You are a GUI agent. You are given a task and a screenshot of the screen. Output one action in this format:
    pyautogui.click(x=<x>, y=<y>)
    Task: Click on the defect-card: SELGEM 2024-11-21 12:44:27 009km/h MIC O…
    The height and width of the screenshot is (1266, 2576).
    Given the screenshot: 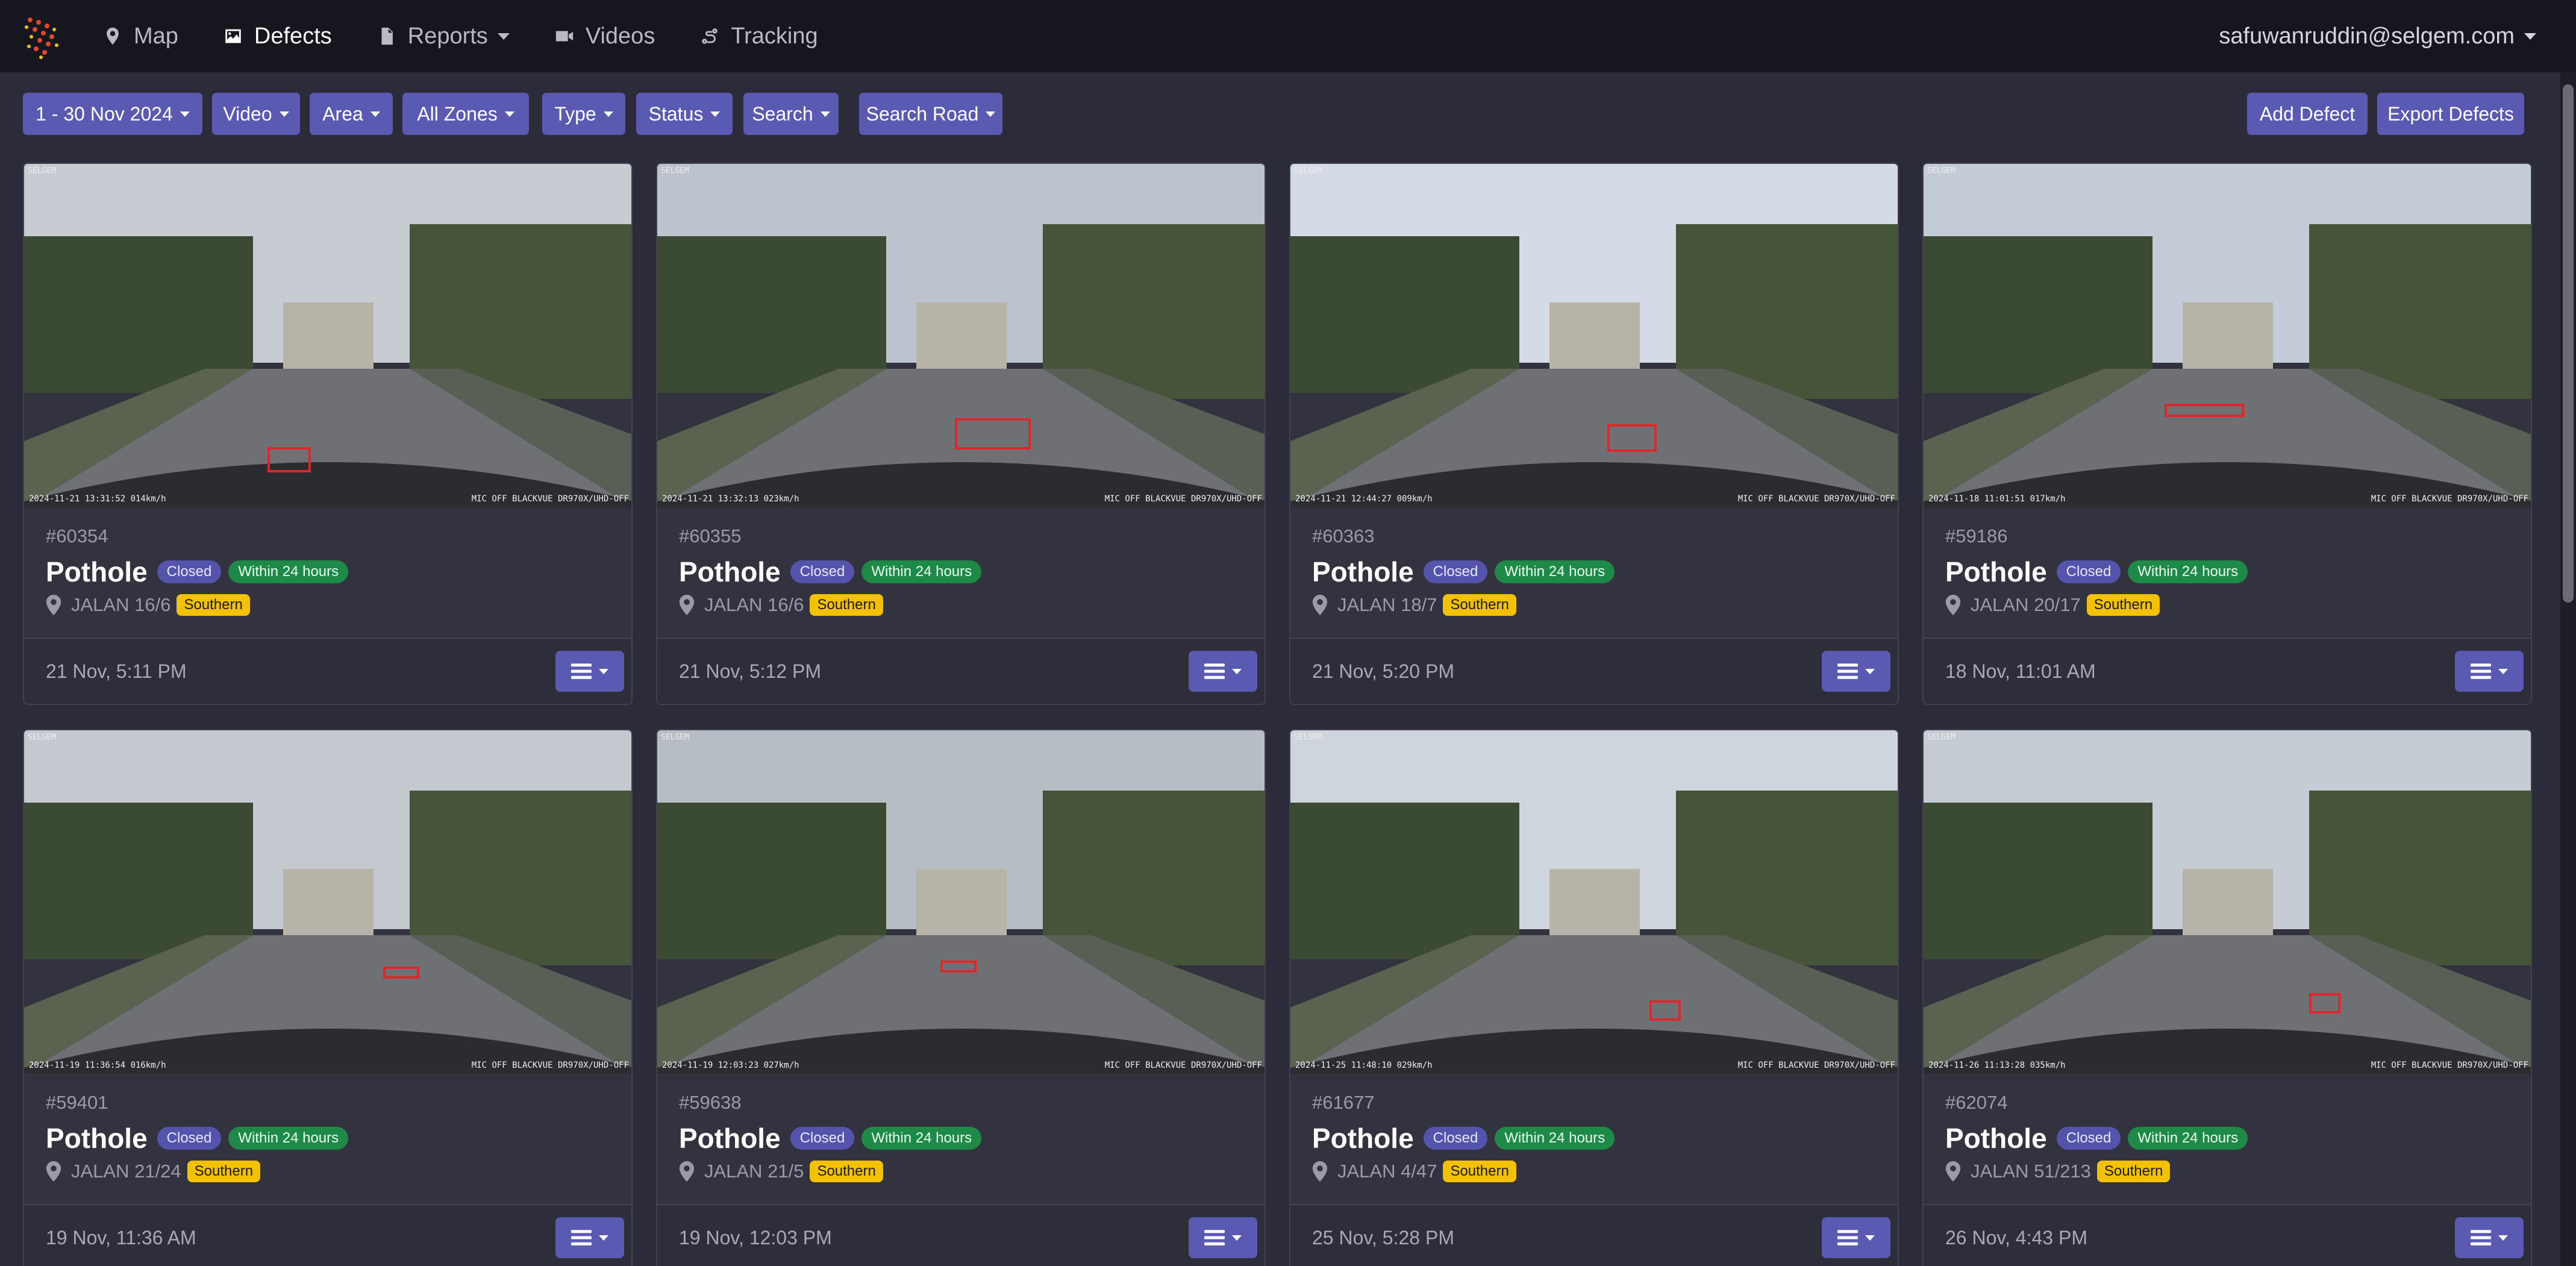 What is the action you would take?
    pyautogui.click(x=1594, y=434)
    